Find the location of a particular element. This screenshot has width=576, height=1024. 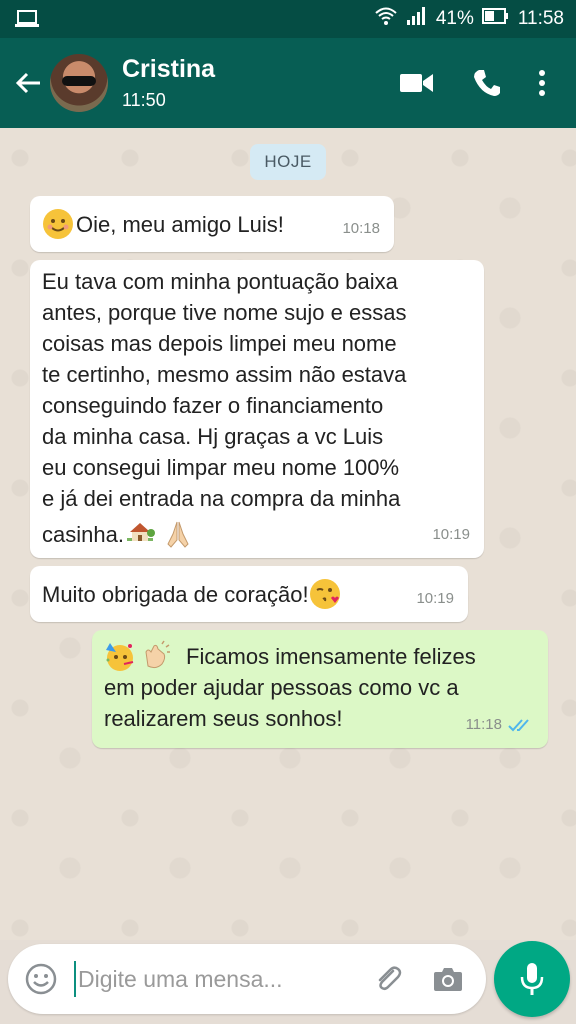

status-time: 11:58 is located at coordinates (540, 18).